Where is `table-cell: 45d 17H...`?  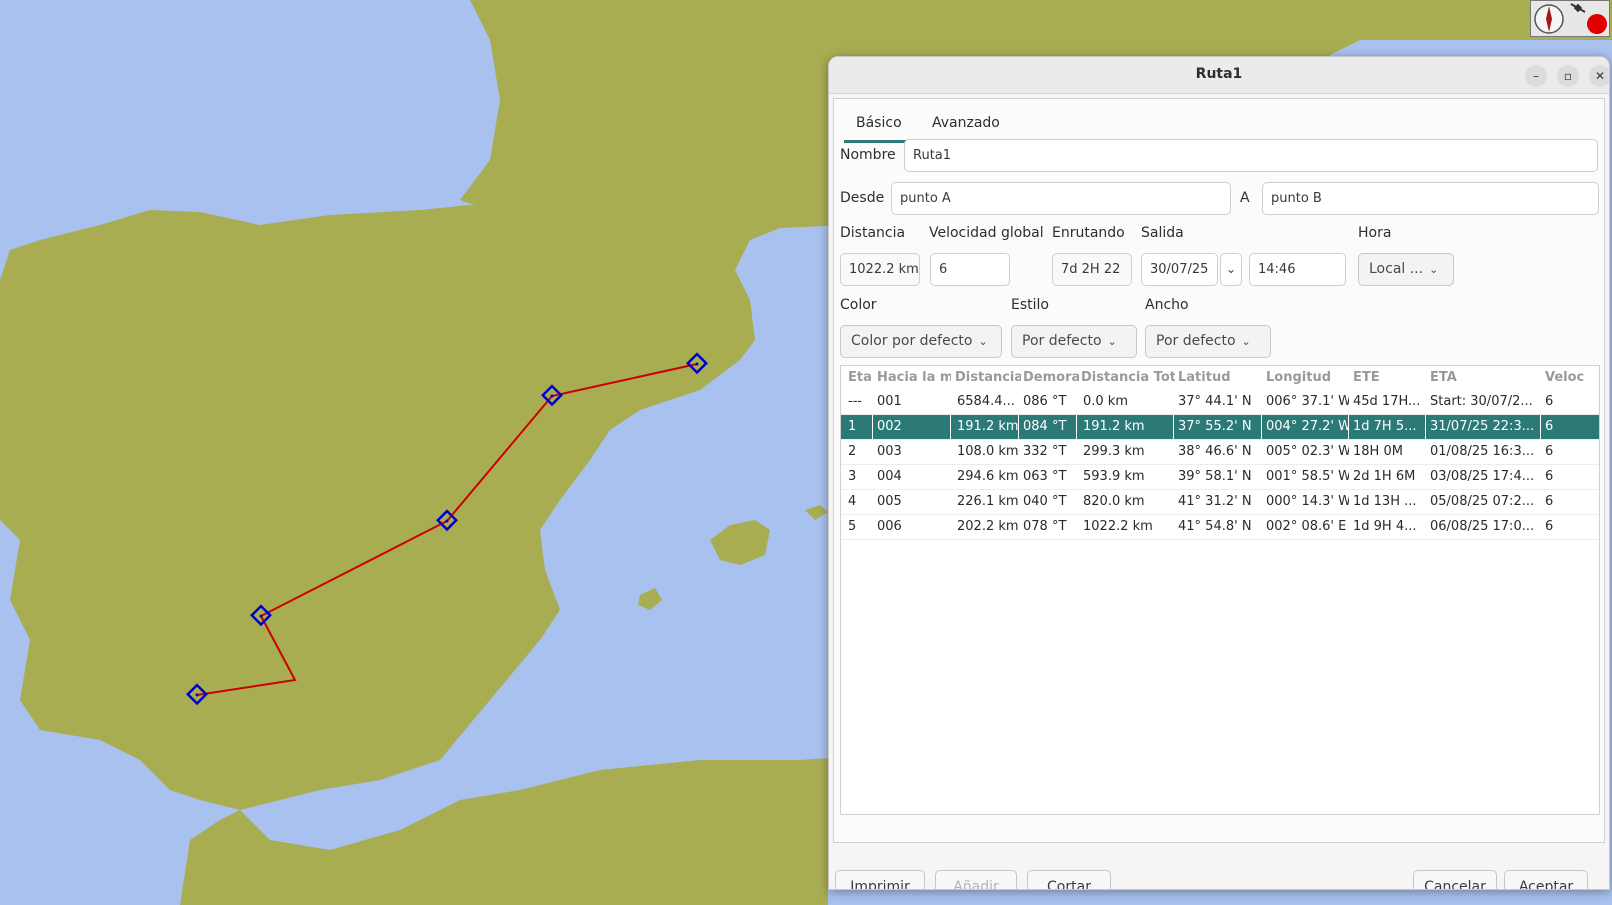
table-cell: 45d 17H... is located at coordinates (1387, 401).